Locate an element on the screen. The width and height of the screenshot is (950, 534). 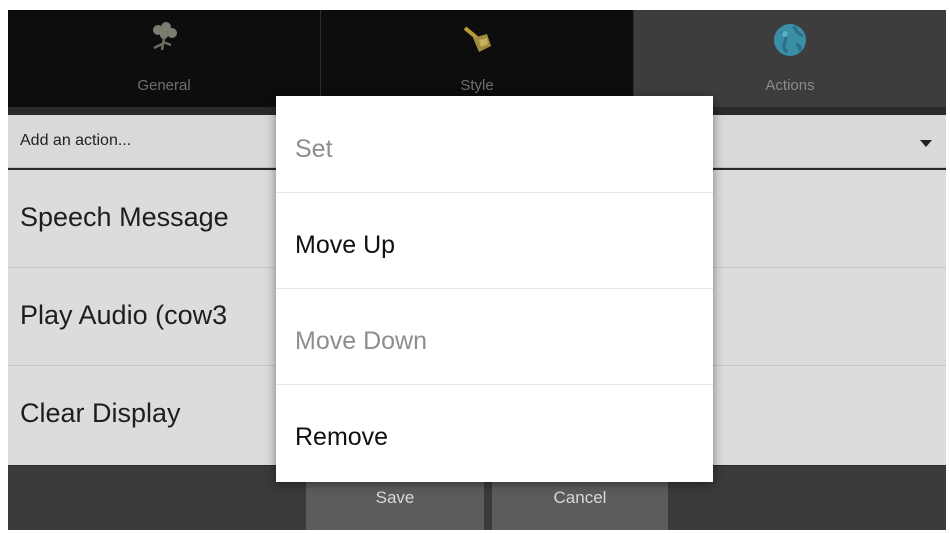
flower-icon is located at coordinates (165, 36).